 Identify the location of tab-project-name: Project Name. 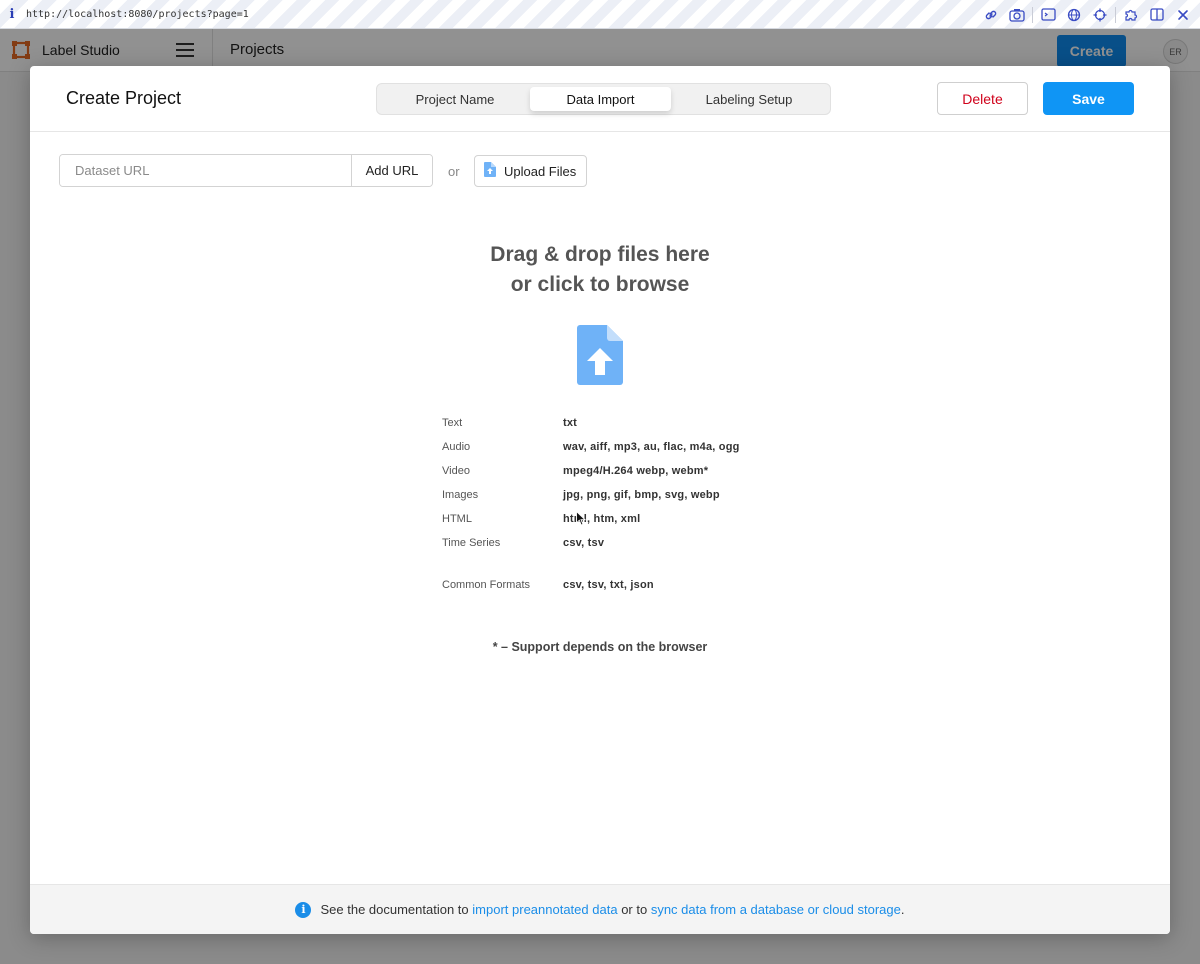
(455, 99).